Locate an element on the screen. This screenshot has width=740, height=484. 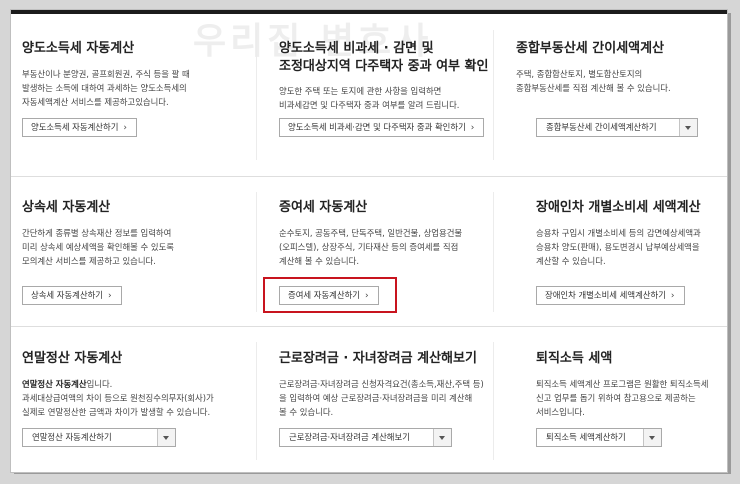
section-title: 퇴직소득 세액 is located at coordinates (574, 358).